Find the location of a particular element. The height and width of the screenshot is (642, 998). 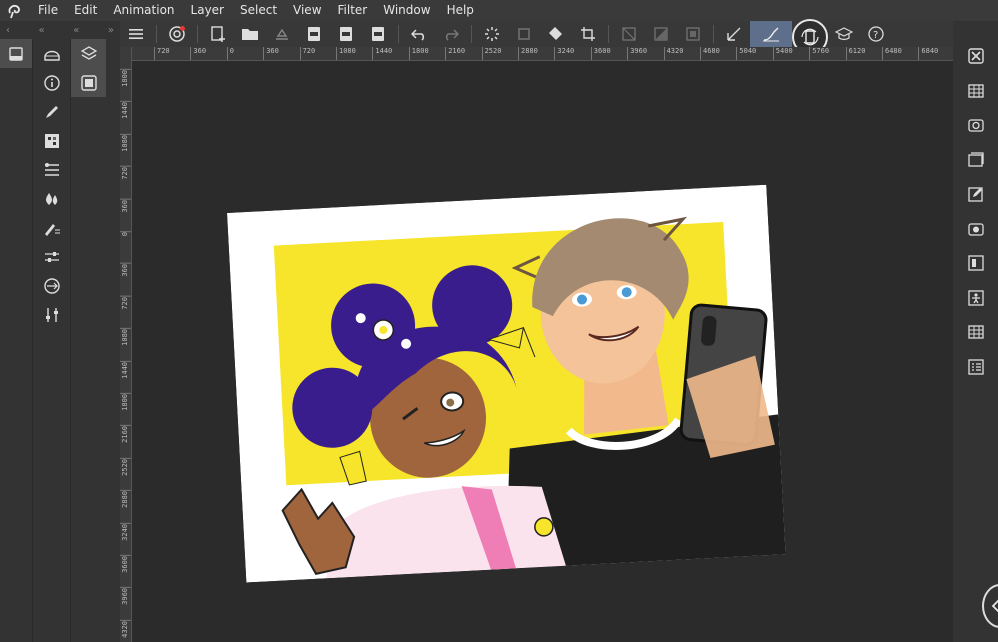

close-icon is located at coordinates (975, 56).